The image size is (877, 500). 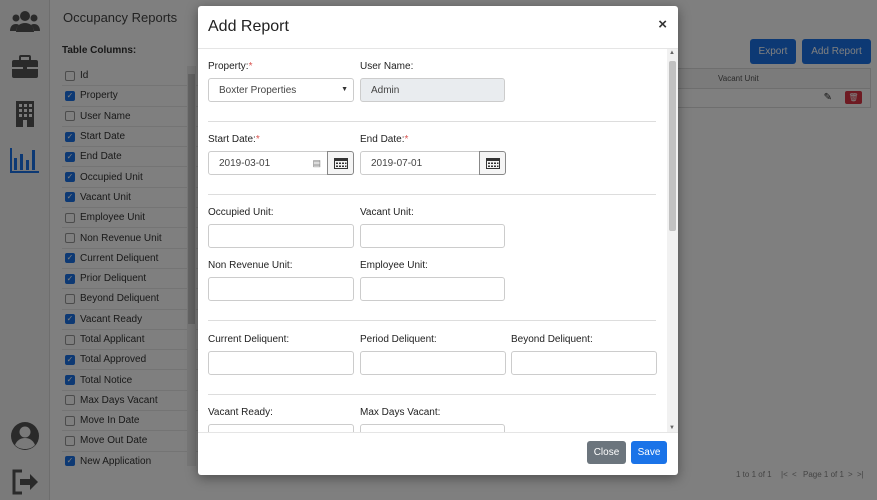 I want to click on save-button: Save, so click(x=649, y=452).